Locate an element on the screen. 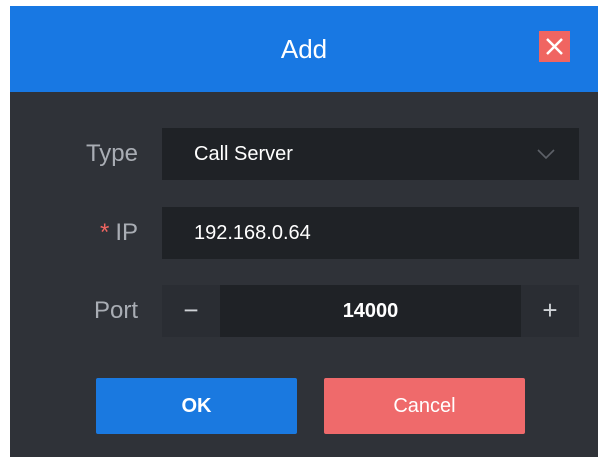 This screenshot has height=462, width=601. port-decrement-button: − is located at coordinates (191, 311).